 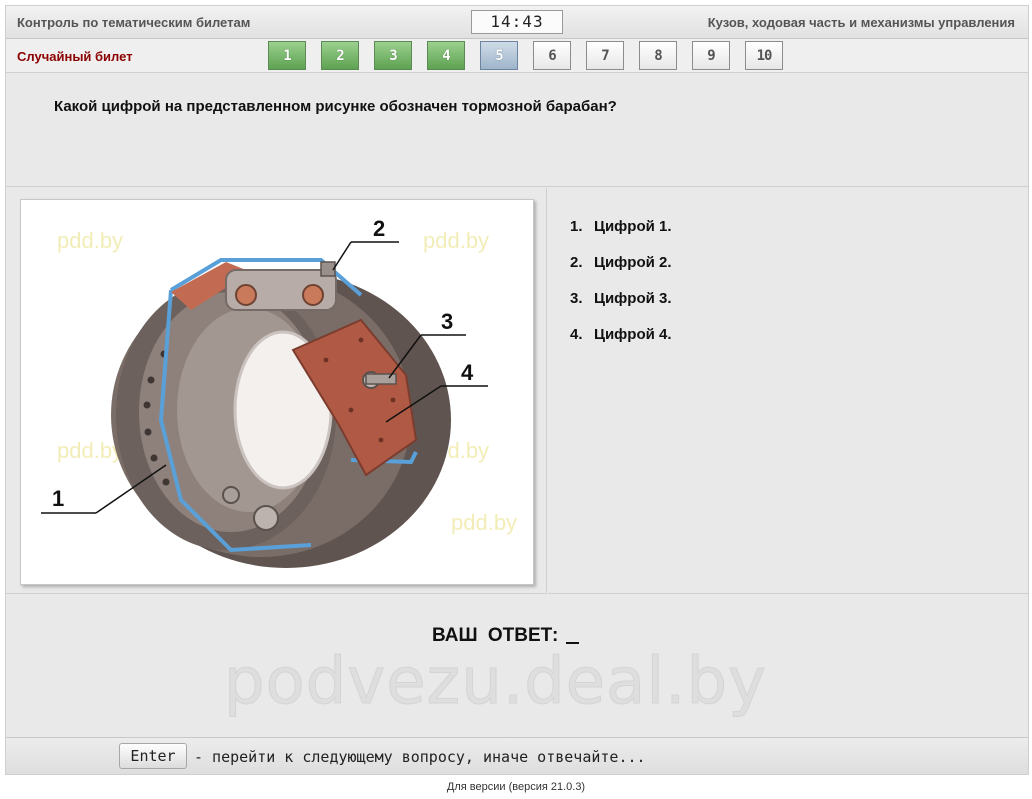 What do you see at coordinates (552, 55) in the screenshot?
I see `question-nav-button-6: 6` at bounding box center [552, 55].